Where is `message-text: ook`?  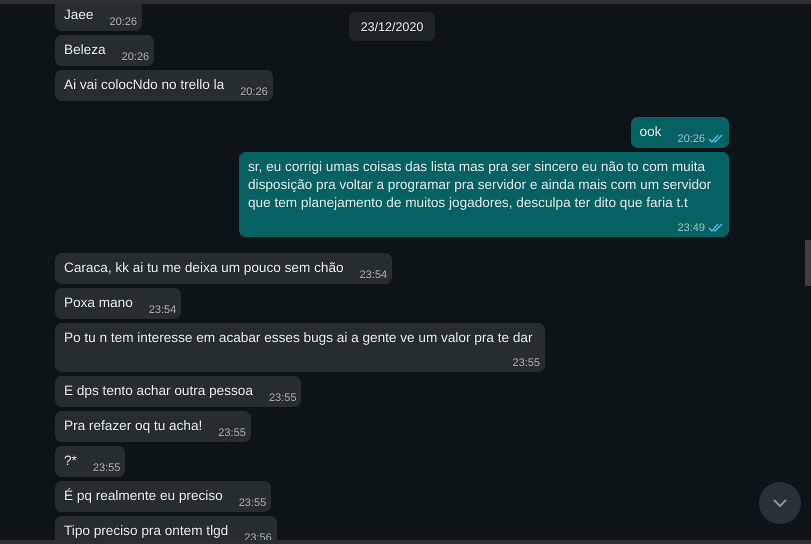
message-text: ook is located at coordinates (651, 131).